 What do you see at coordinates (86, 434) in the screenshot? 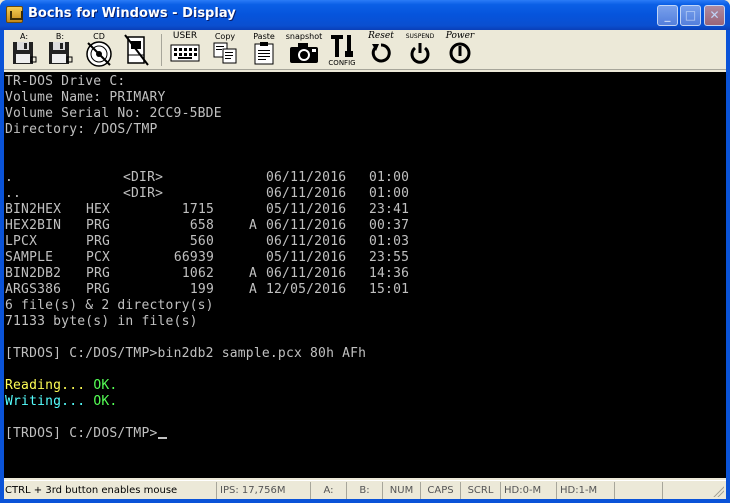
I see `terminal-command-line: [TRDOS] C:/DOS/TMP>` at bounding box center [86, 434].